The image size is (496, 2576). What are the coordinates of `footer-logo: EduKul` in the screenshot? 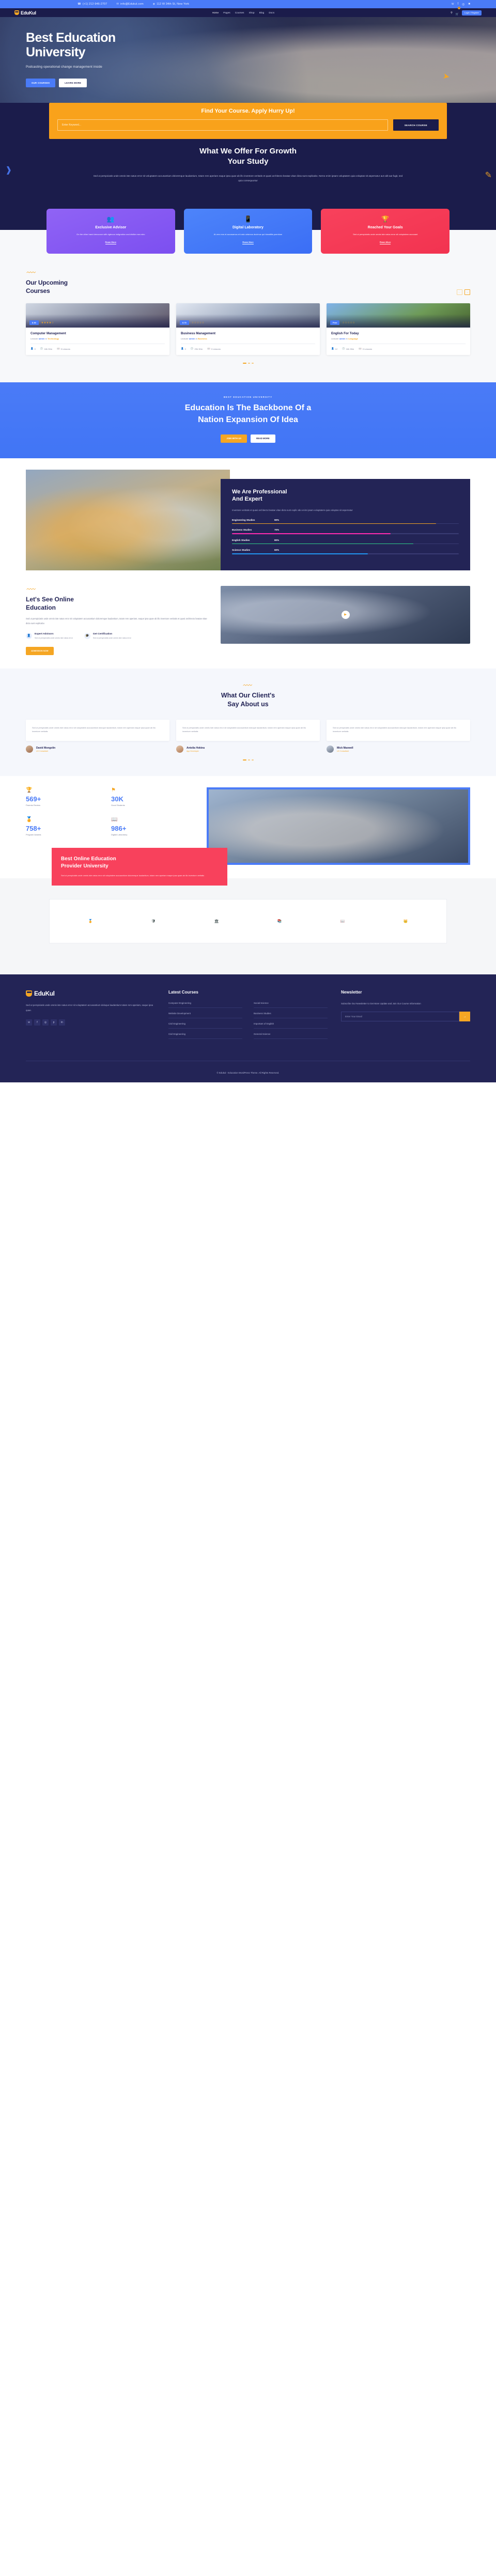 It's located at (90, 993).